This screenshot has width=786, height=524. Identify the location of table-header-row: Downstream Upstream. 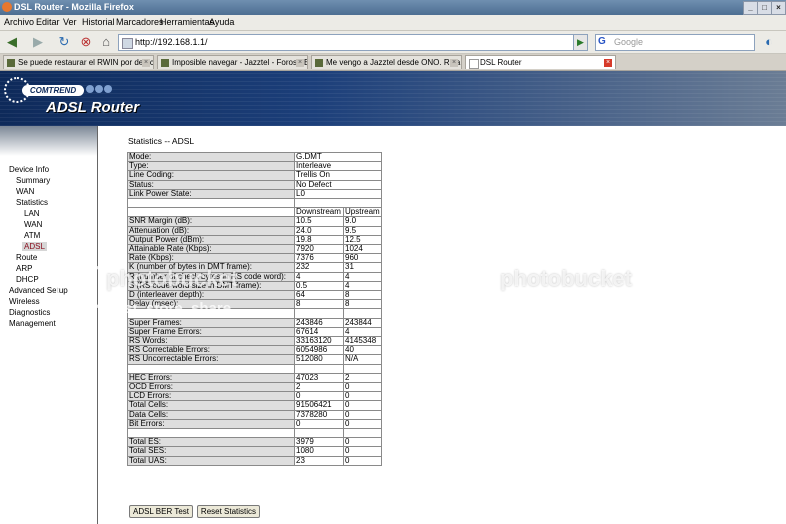
(254, 212).